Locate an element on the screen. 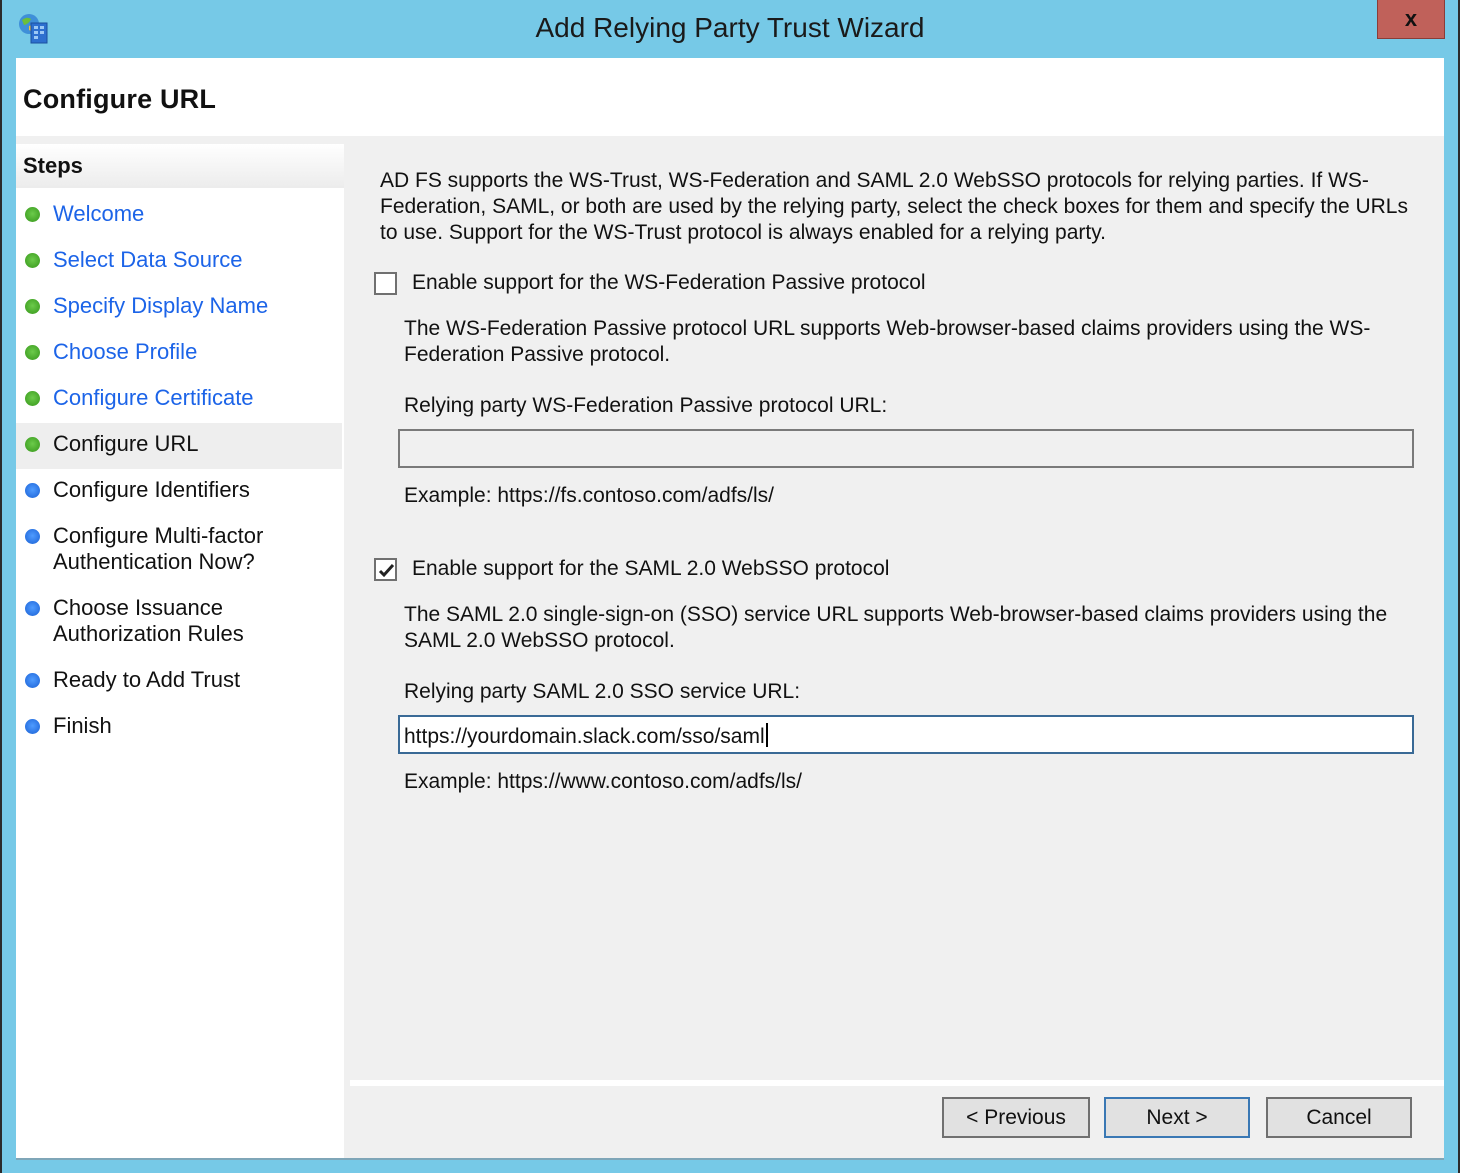  next-button: Next > is located at coordinates (1177, 1117).